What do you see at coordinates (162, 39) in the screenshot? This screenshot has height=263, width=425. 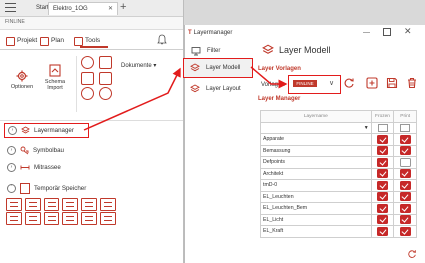 I see `bell-icon` at bounding box center [162, 39].